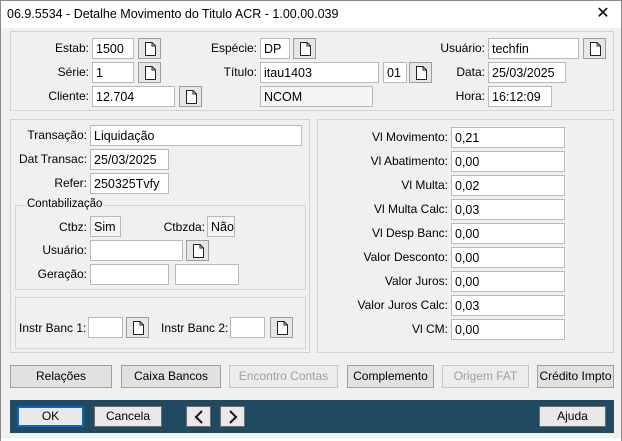 The image size is (622, 441). Describe the element at coordinates (424, 185) in the screenshot. I see `valor-label: Vl Multa:` at that location.